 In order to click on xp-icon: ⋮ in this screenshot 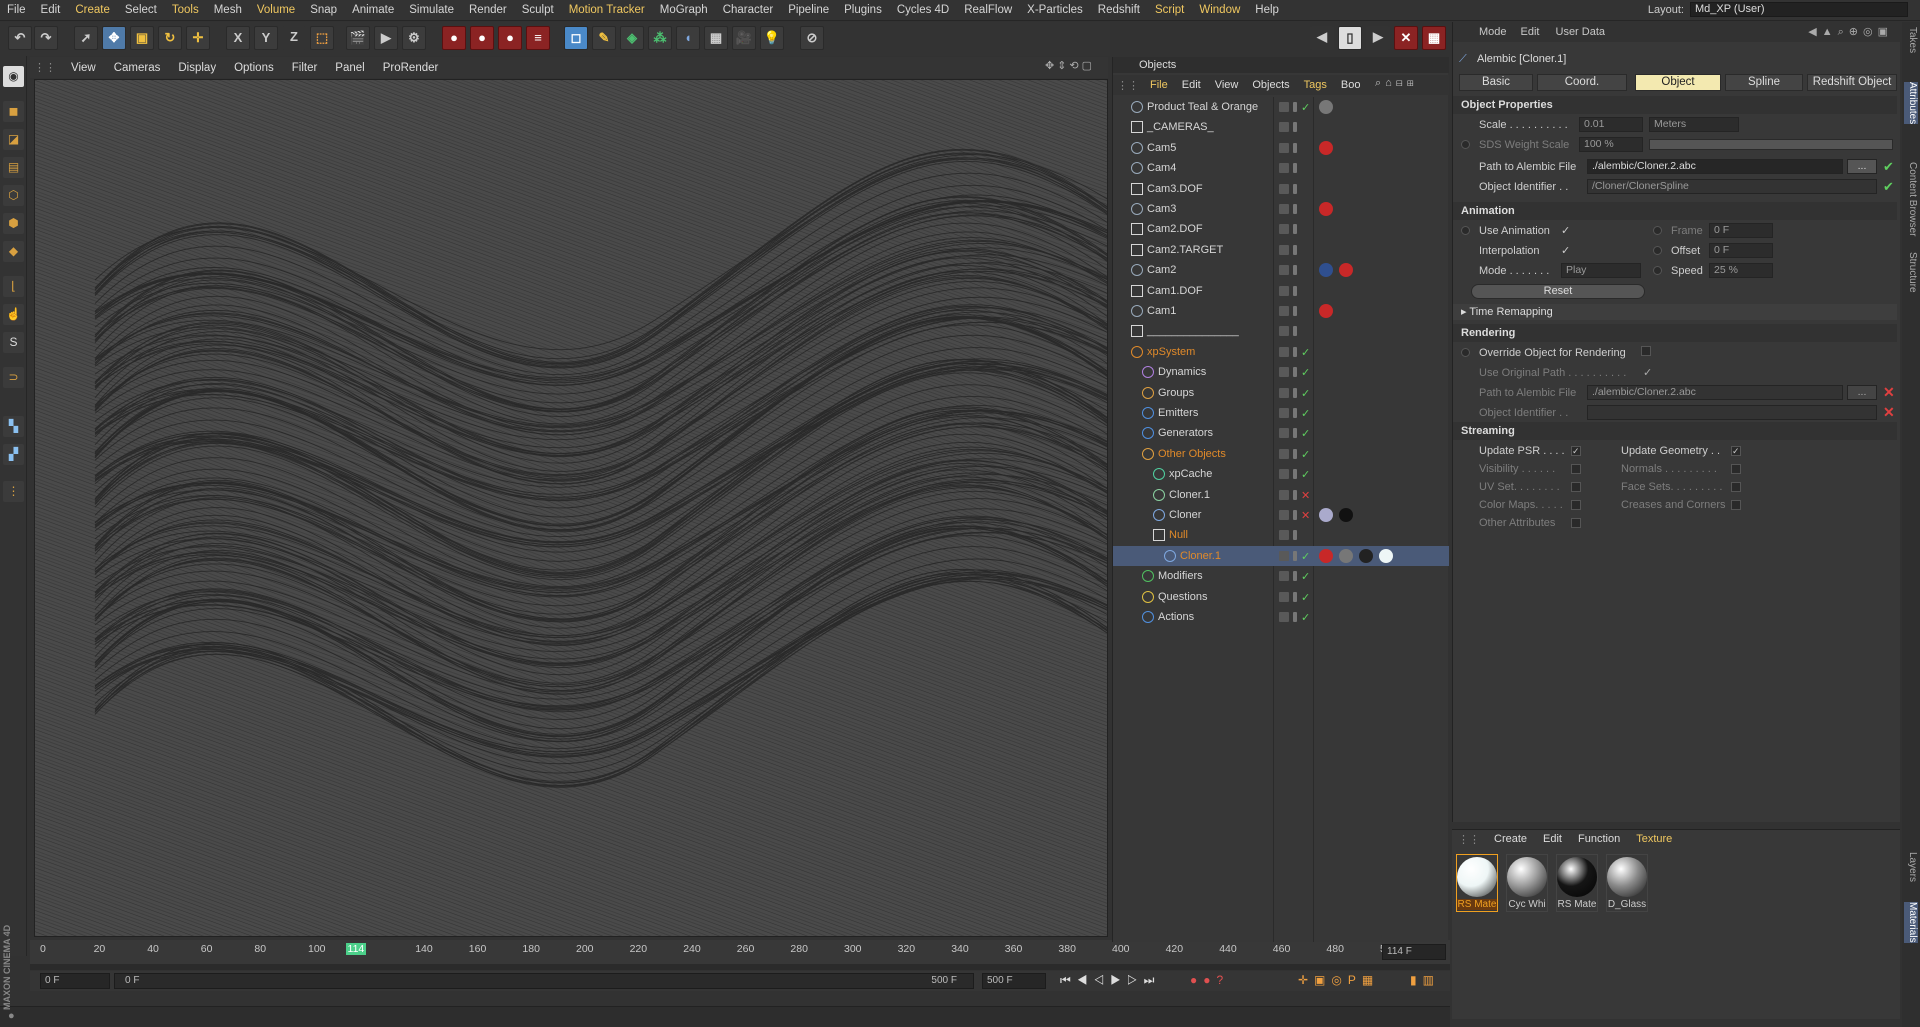, I will do `click(13, 491)`.